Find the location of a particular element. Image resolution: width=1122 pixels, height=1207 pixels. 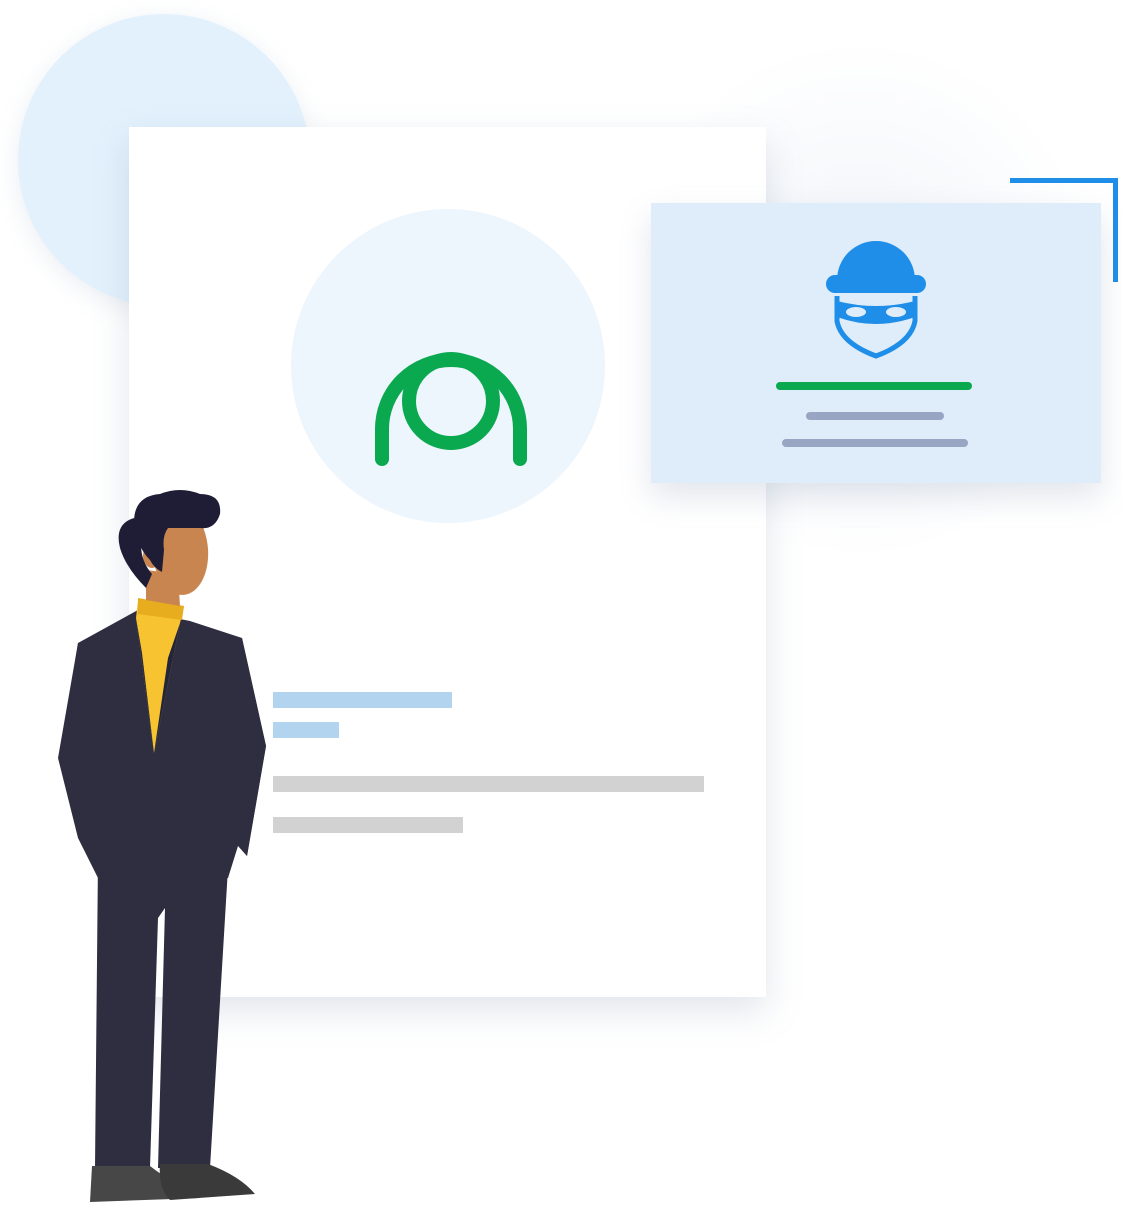

threat-card is located at coordinates (876, 343).